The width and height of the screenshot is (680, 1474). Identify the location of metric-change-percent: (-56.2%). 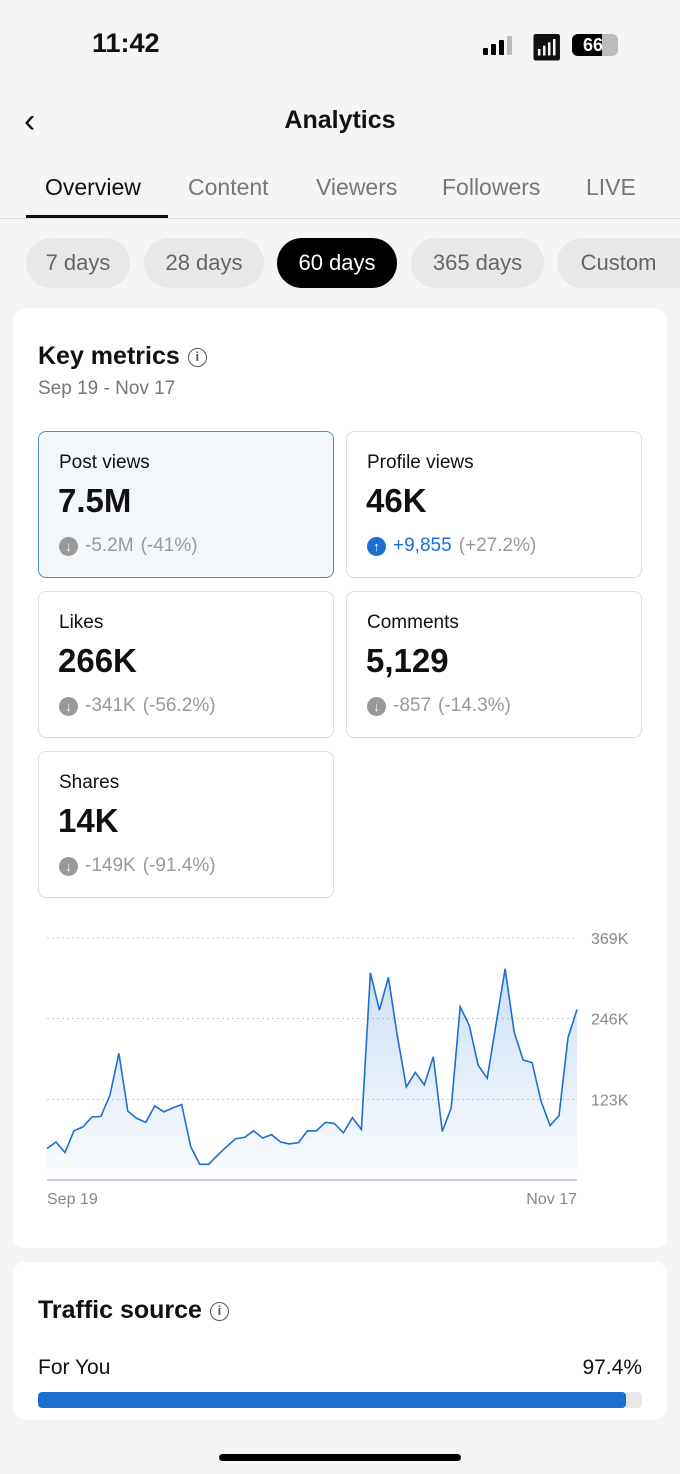
(179, 705).